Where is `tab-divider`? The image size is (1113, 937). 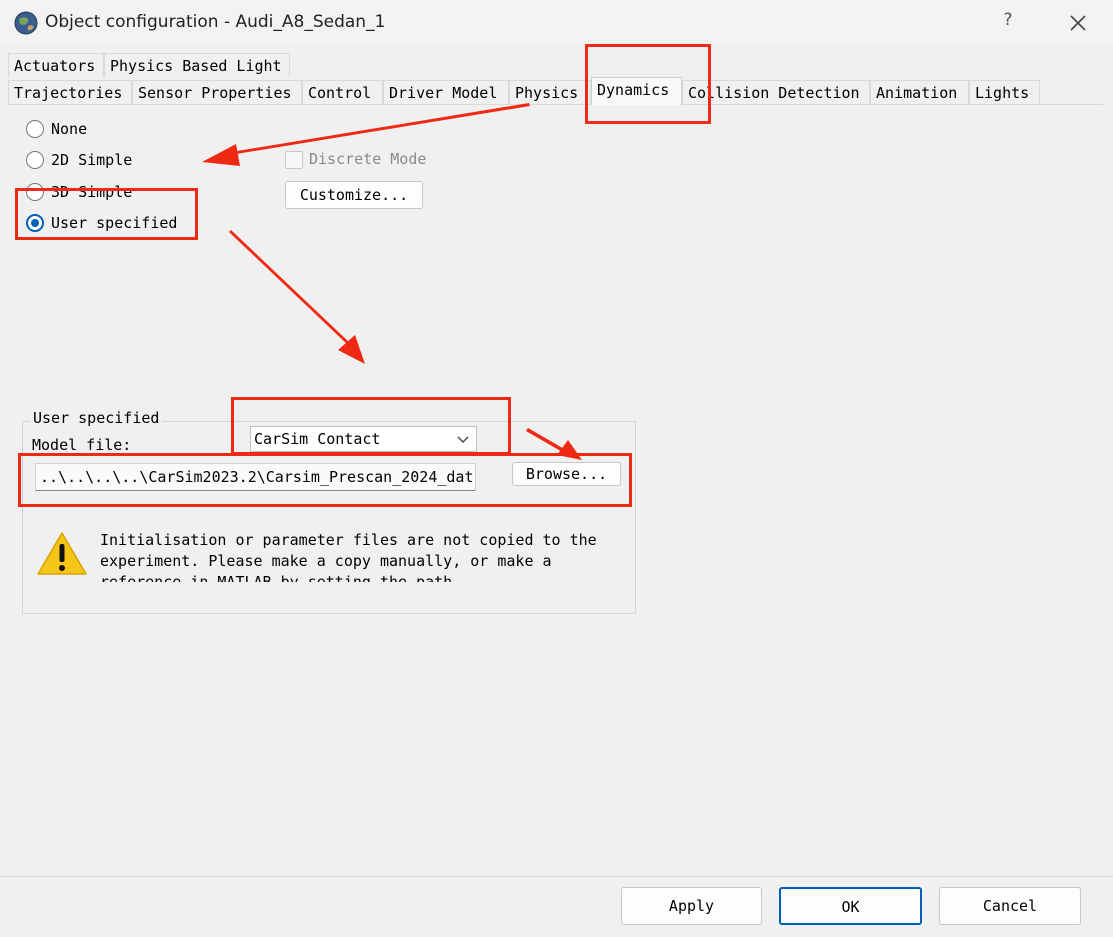 tab-divider is located at coordinates (555, 104).